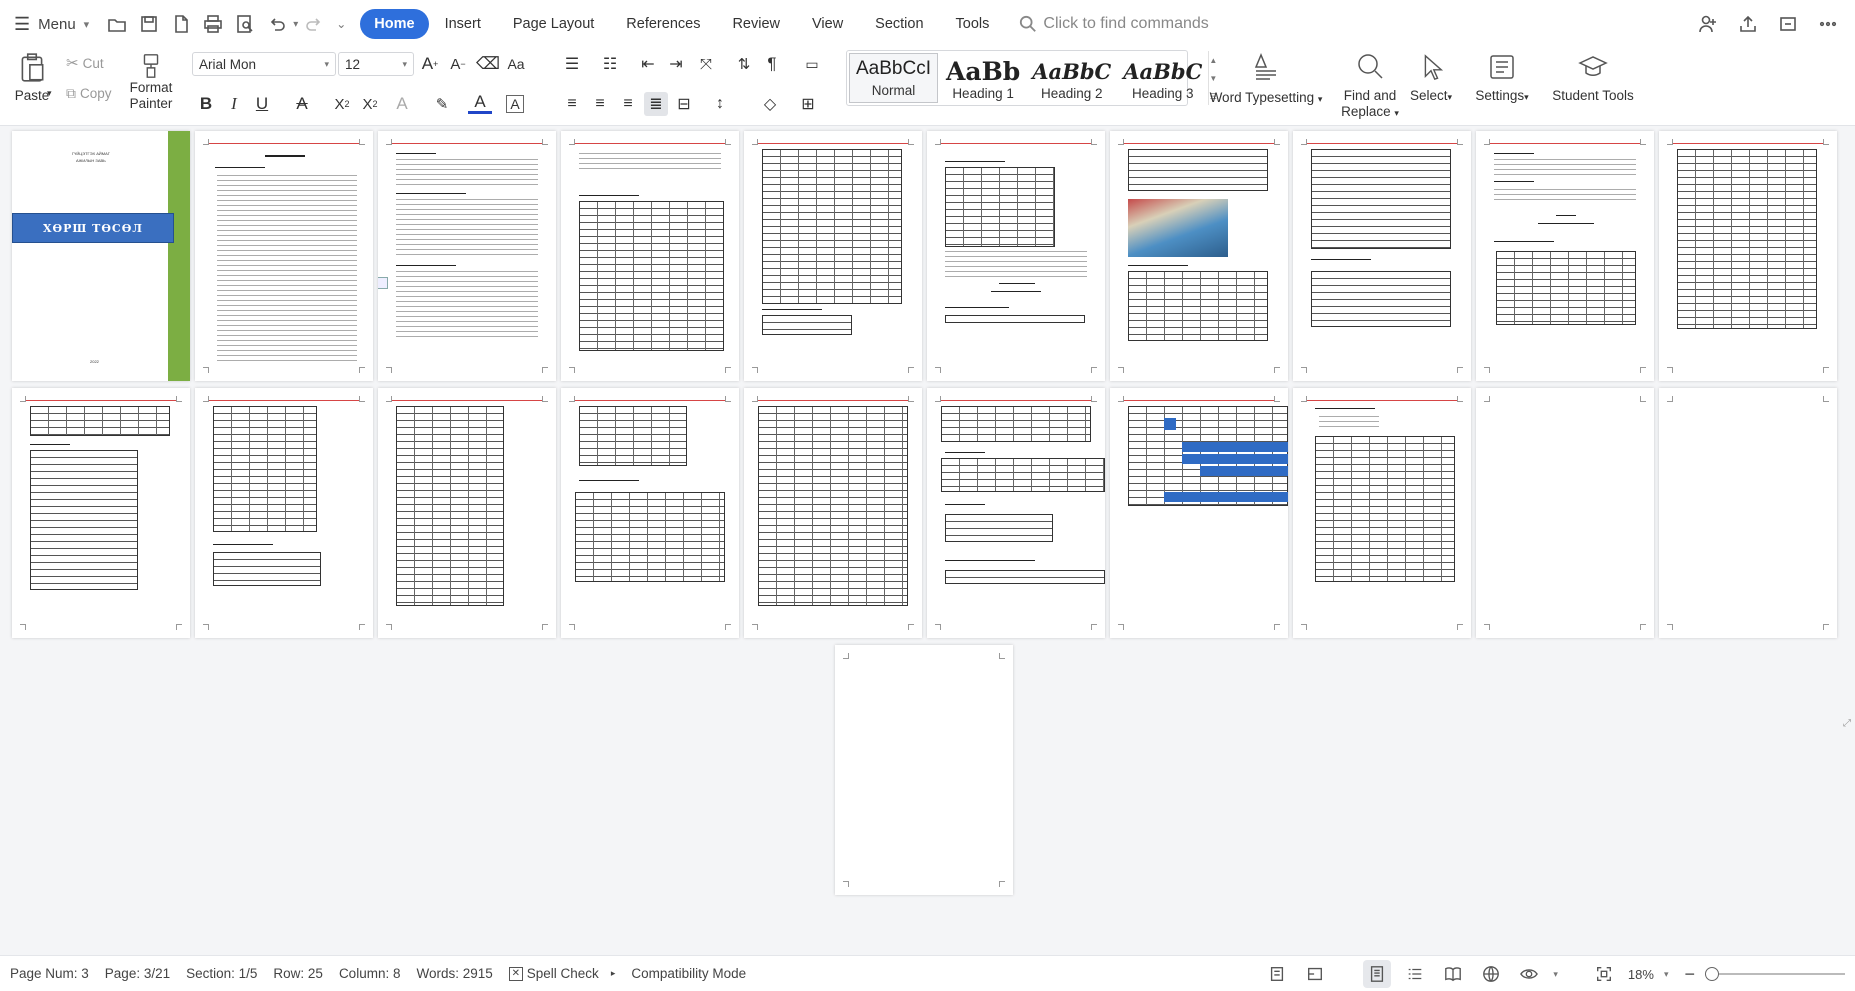  Describe the element at coordinates (430, 64) in the screenshot. I see `grow-font-icon: A +` at that location.